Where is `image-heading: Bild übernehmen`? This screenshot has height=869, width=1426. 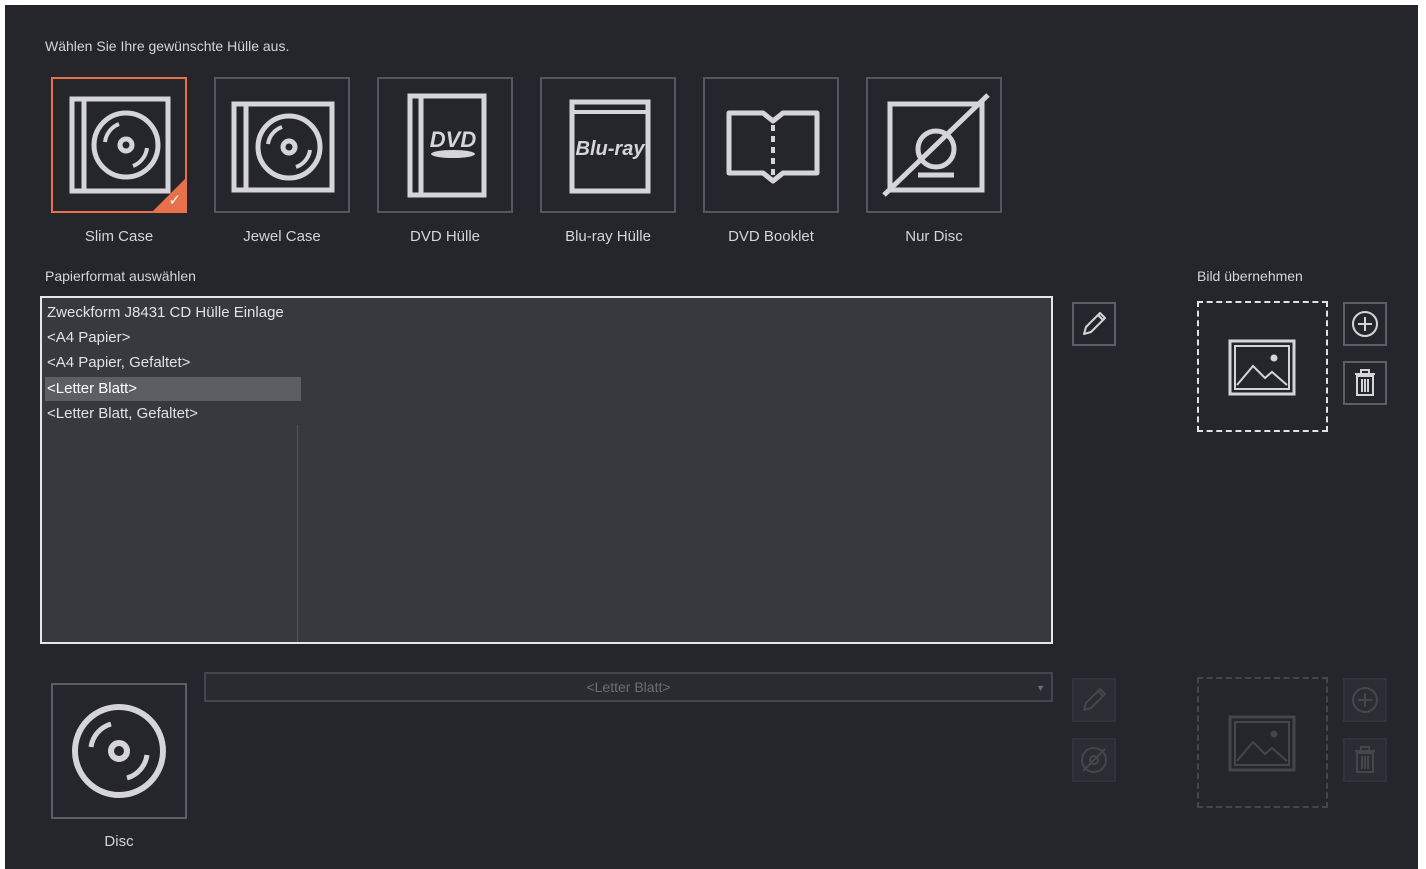 image-heading: Bild übernehmen is located at coordinates (1250, 276).